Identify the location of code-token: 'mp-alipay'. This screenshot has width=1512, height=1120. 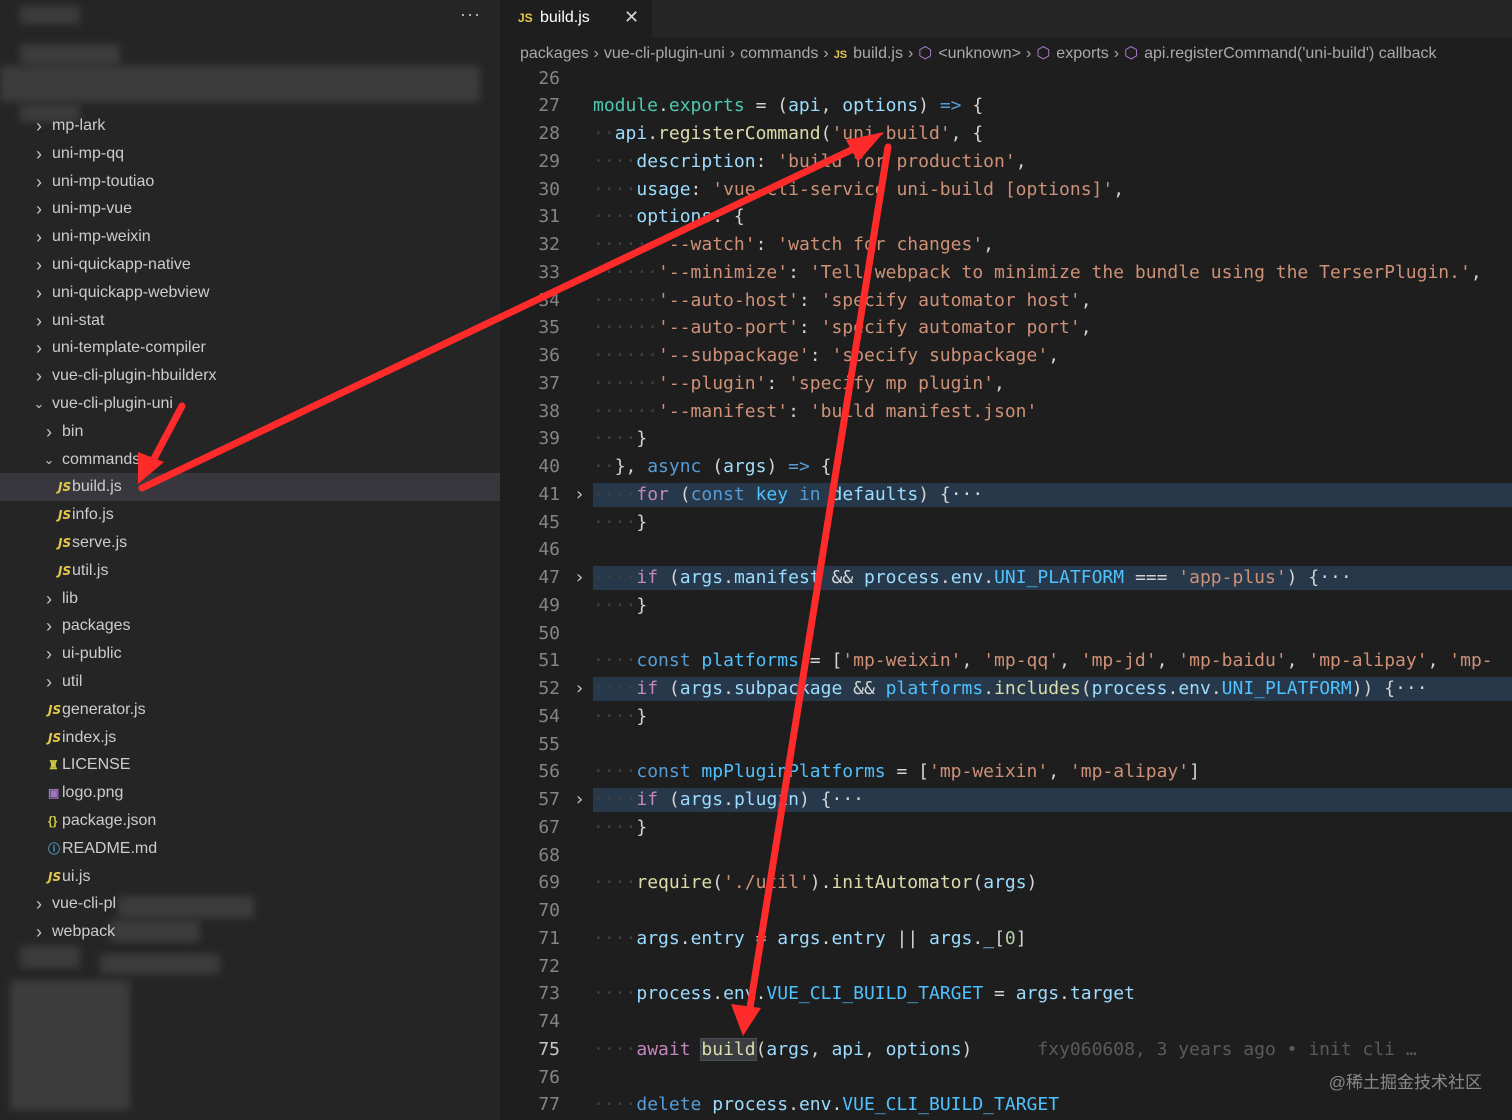
(1129, 772).